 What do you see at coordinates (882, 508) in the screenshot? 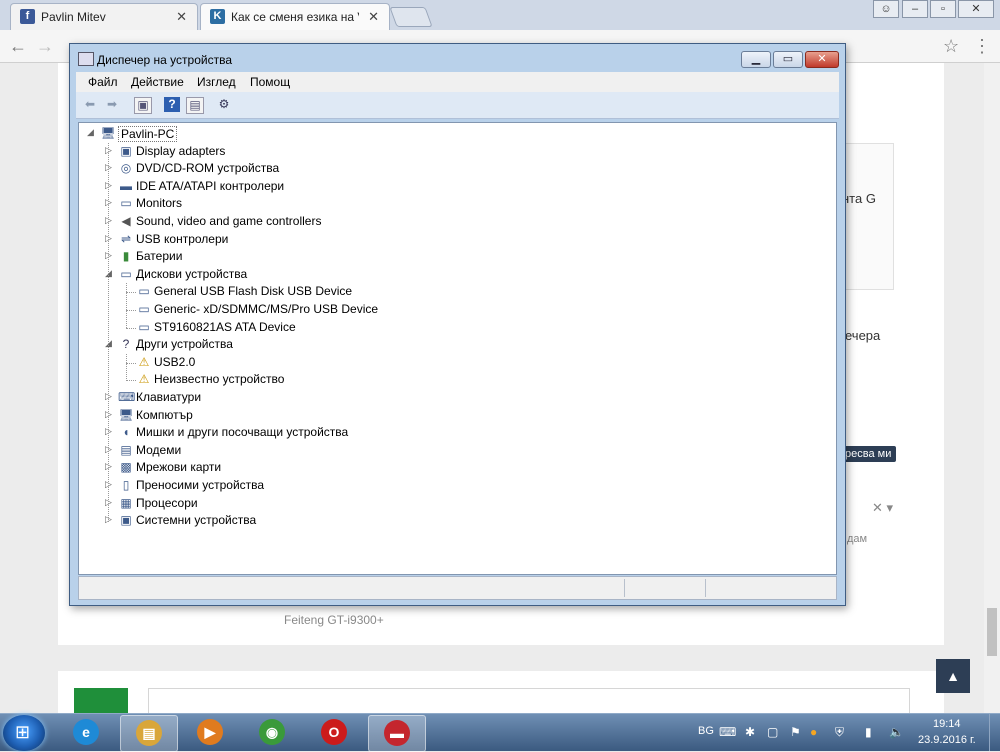
I see `close-icon: ✕ ▾` at bounding box center [882, 508].